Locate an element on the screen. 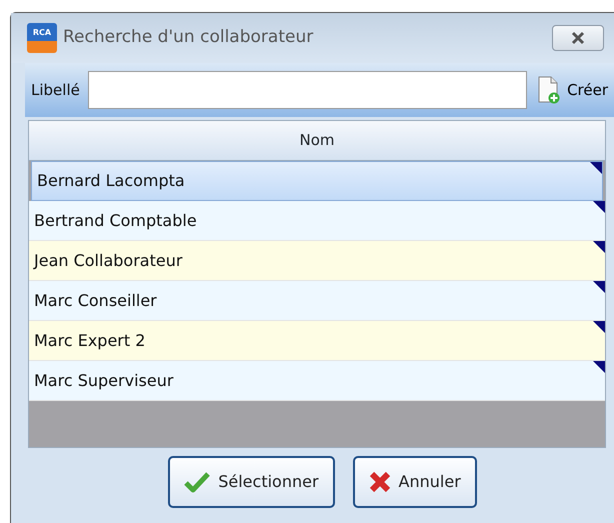  cross-icon is located at coordinates (379, 482).